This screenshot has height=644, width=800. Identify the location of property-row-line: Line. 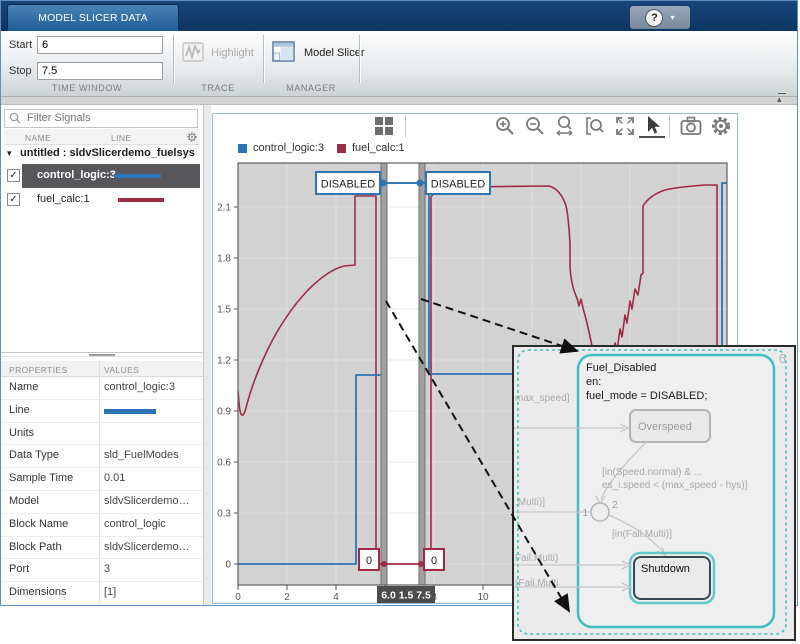
(102, 411).